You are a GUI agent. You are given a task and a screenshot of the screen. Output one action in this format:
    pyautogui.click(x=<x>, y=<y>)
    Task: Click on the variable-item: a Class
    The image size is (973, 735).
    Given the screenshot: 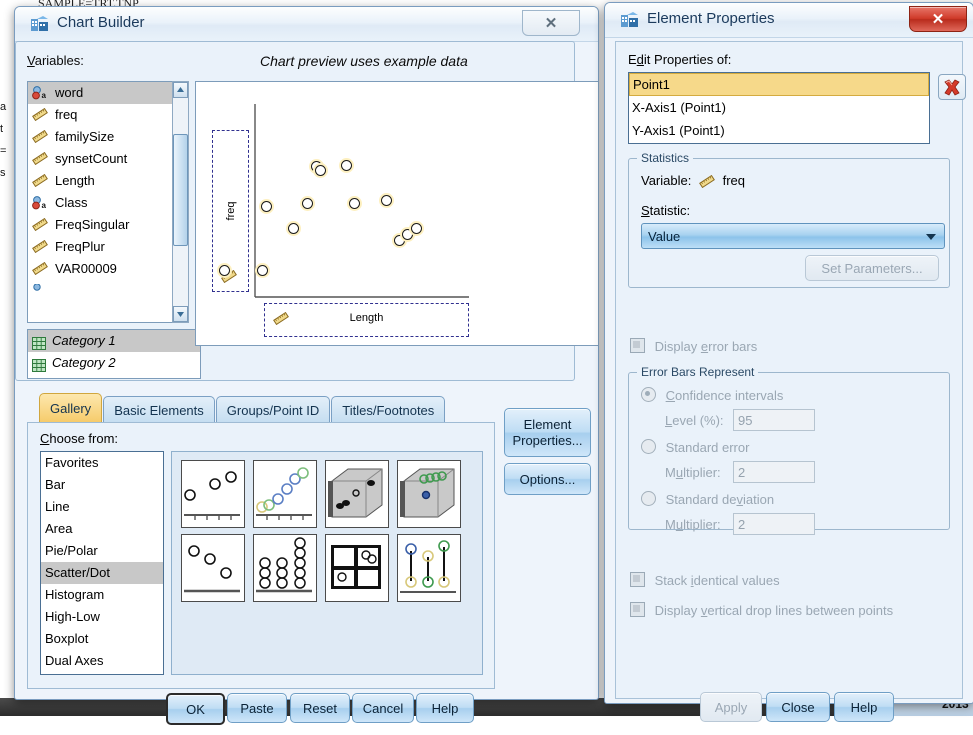 What is the action you would take?
    pyautogui.click(x=105, y=203)
    